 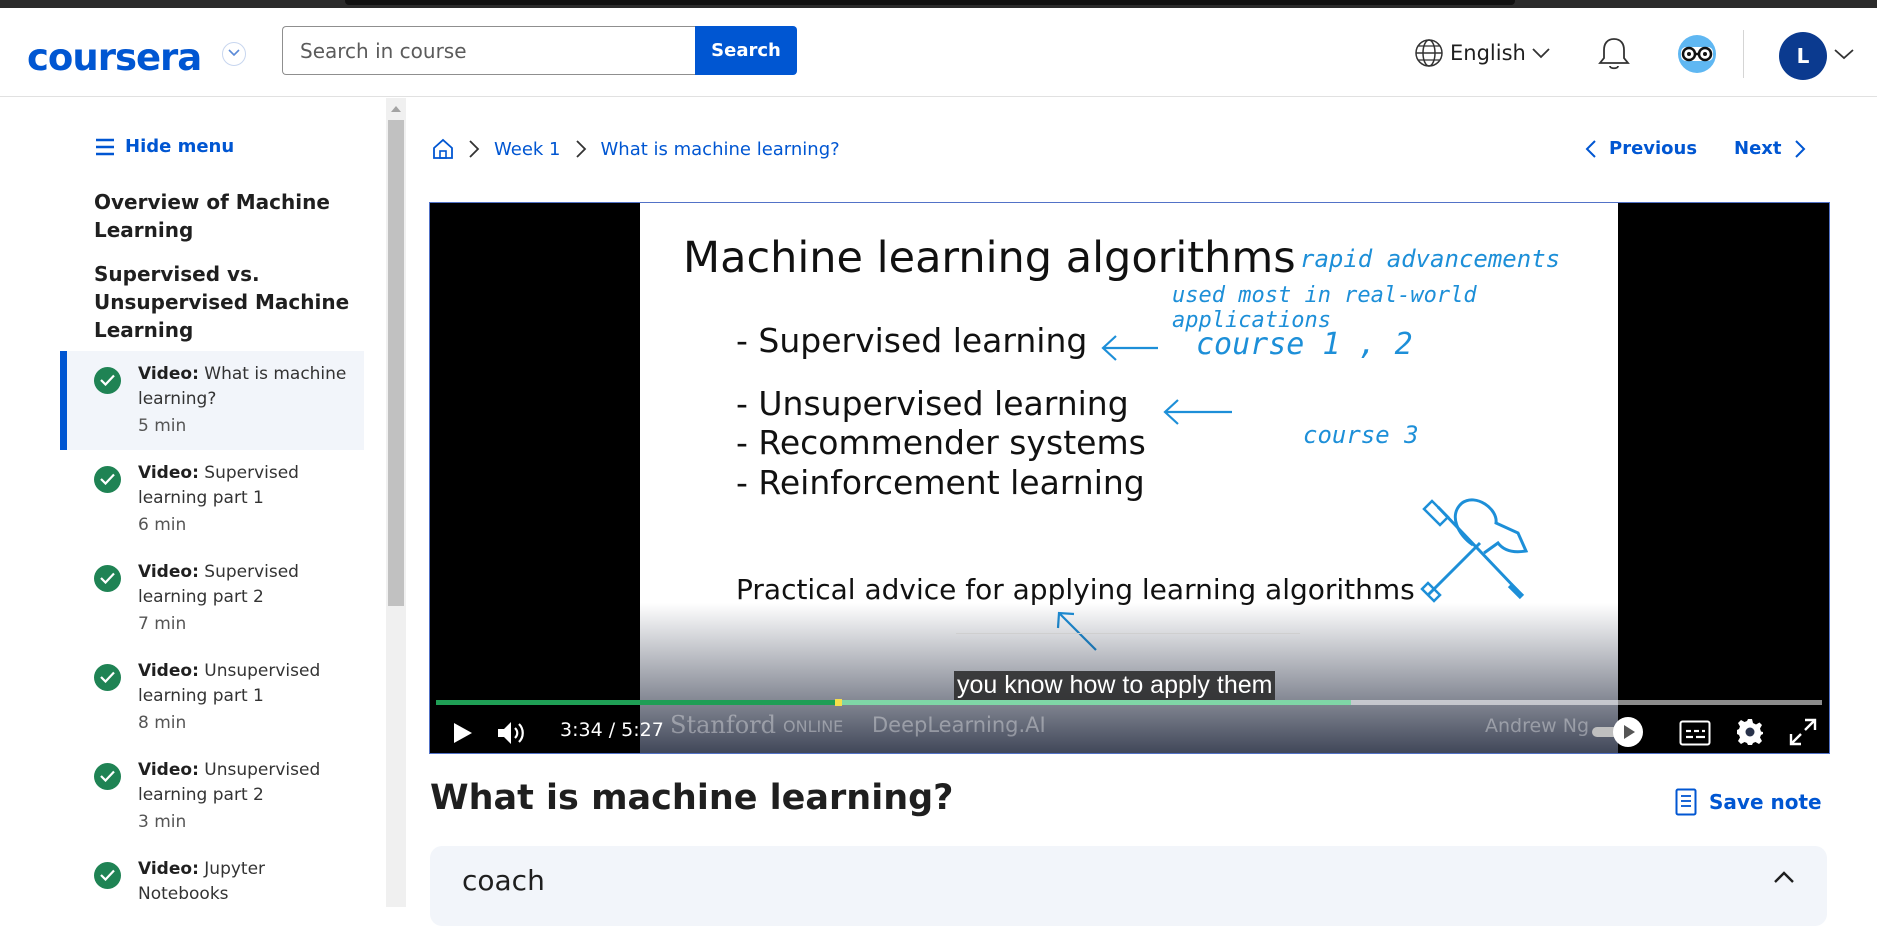 What do you see at coordinates (105, 146) in the screenshot?
I see `hamburger-icon` at bounding box center [105, 146].